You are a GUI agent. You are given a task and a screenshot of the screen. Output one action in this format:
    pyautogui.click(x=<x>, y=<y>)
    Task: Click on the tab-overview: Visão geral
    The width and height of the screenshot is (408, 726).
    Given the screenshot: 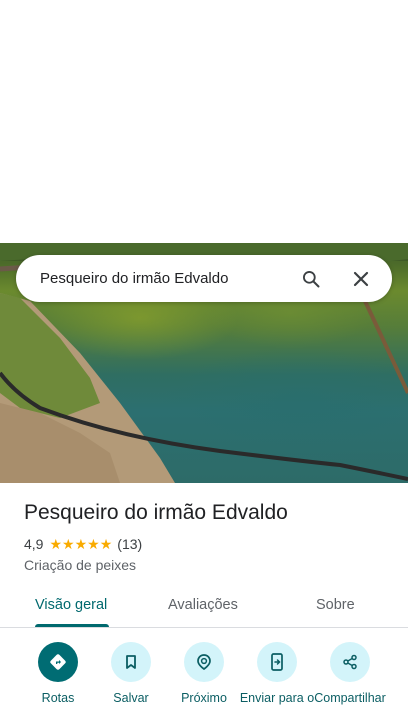 What is the action you would take?
    pyautogui.click(x=71, y=605)
    